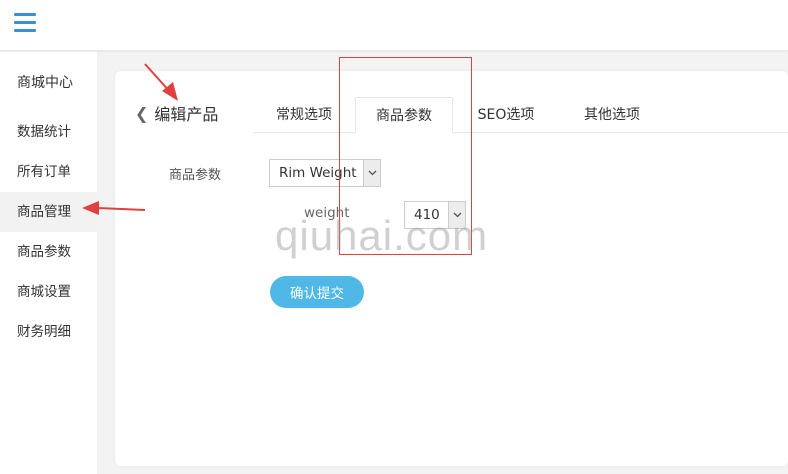  What do you see at coordinates (612, 114) in the screenshot?
I see `tab-other-options: 其他选项` at bounding box center [612, 114].